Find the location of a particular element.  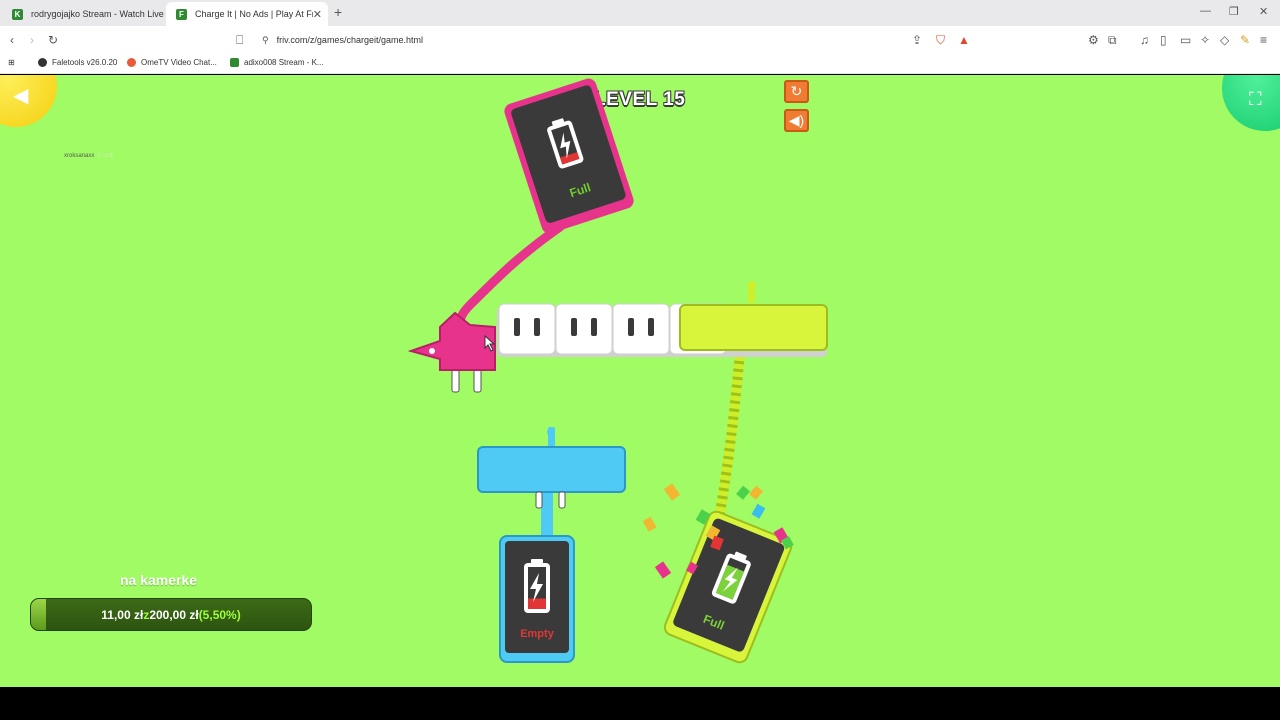

new-tab-button: + is located at coordinates (338, 12).